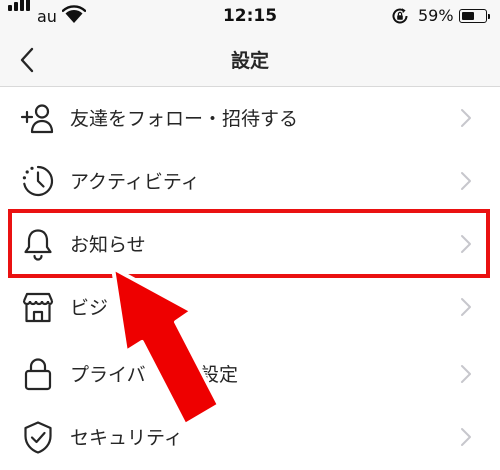 This screenshot has height=470, width=500. Describe the element at coordinates (108, 245) in the screenshot. I see `settings-item-label: お知らせ` at that location.